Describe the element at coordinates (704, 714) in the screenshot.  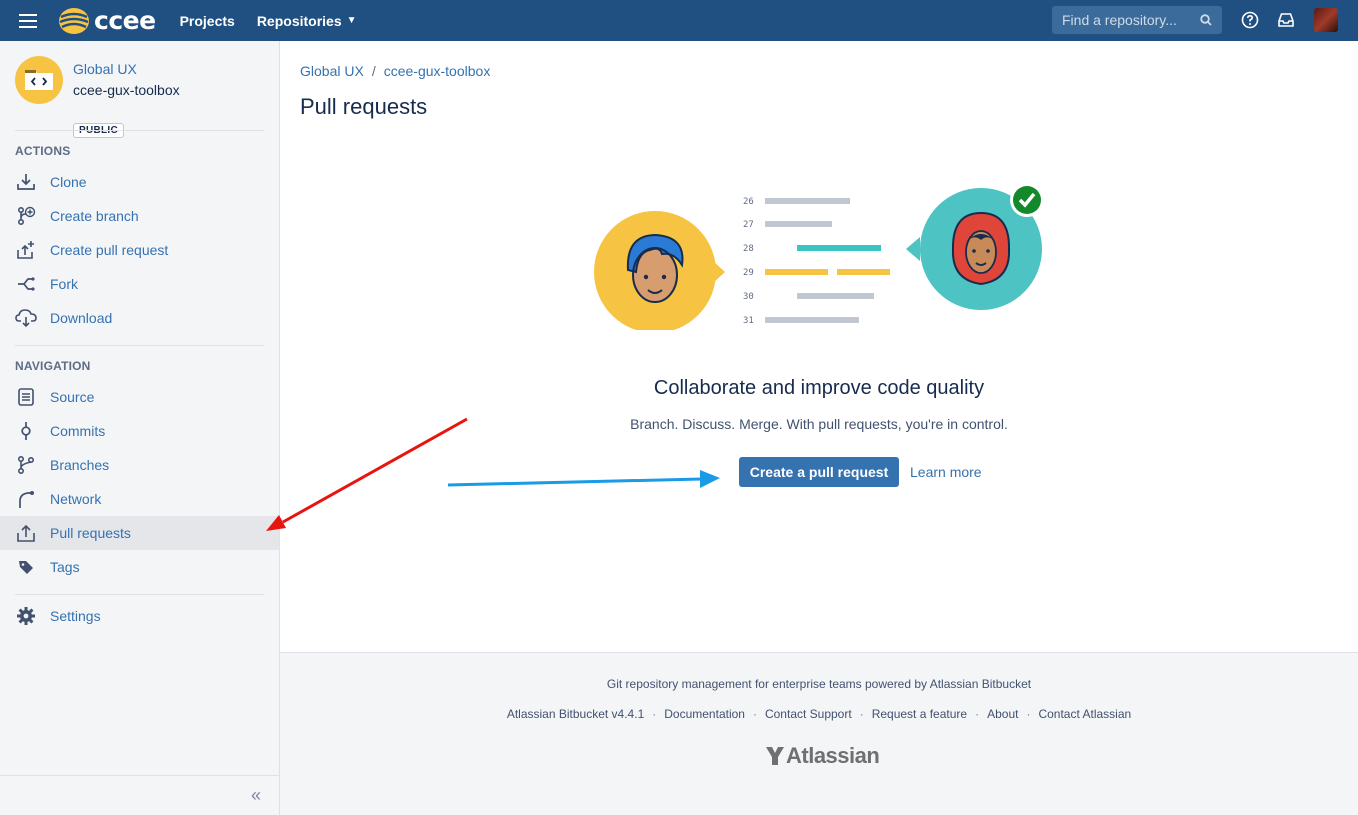
I see `footer-link-documentation: Documentation` at that location.